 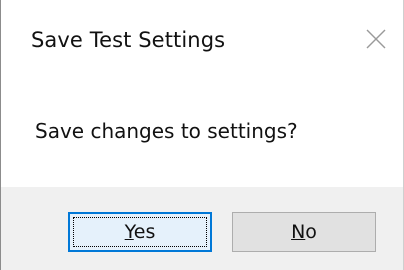 I want to click on no-button: No, so click(x=304, y=232).